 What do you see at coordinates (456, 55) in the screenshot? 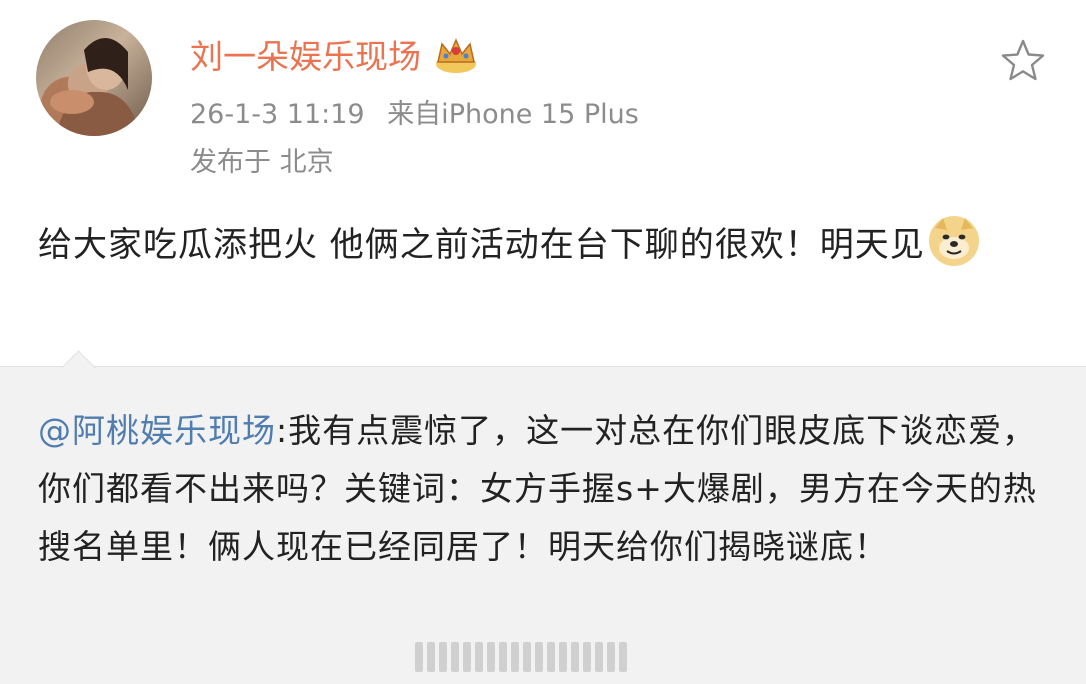
I see `crown-icon` at bounding box center [456, 55].